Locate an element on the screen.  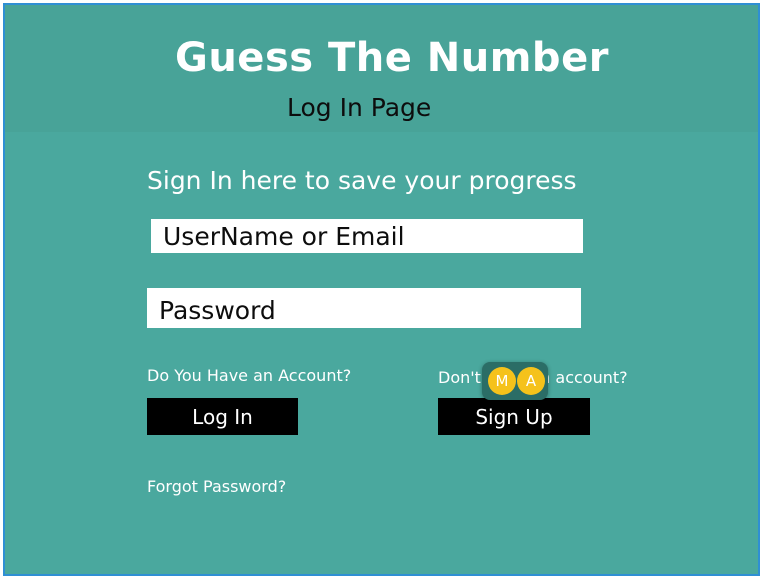
app-title: Guess The Number is located at coordinates (392, 58).